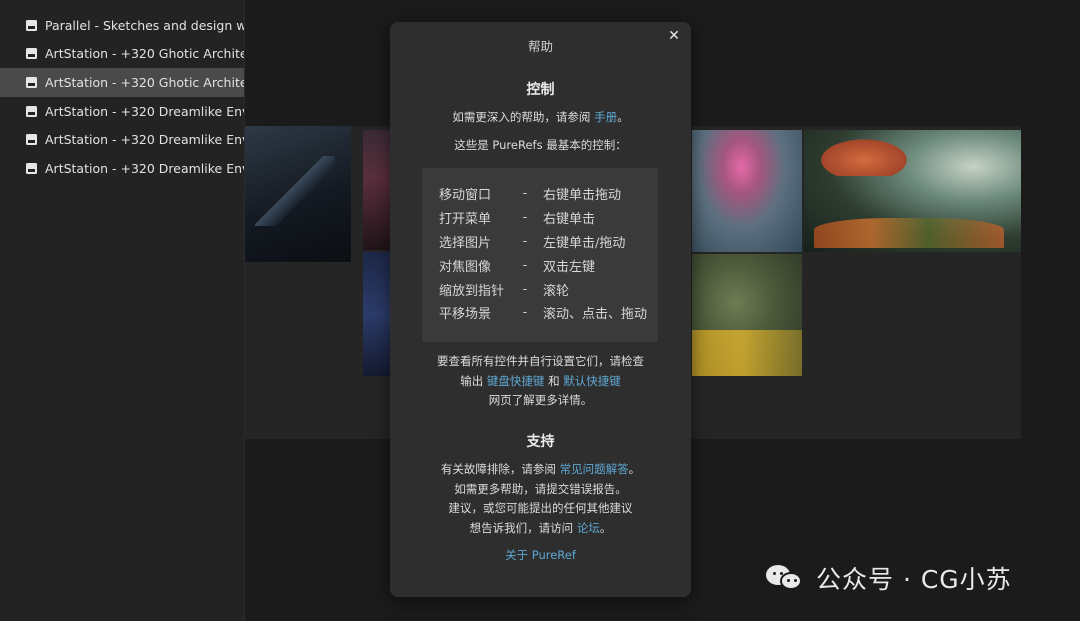 Image resolution: width=1080 pixels, height=621 pixels. I want to click on control-key: 对焦图像, so click(465, 267).